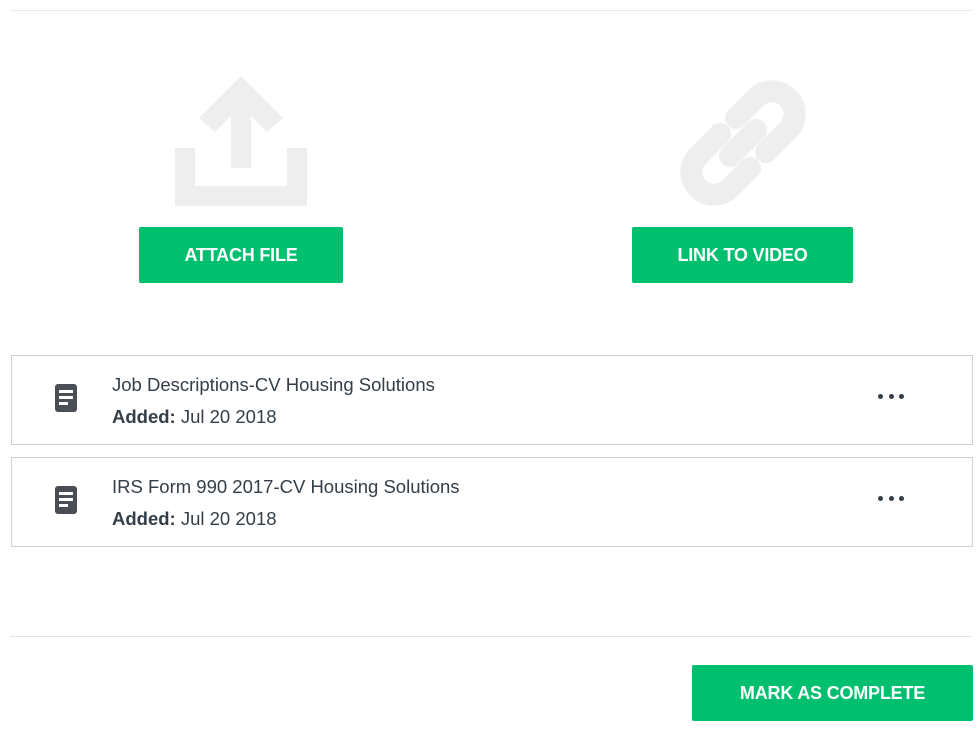  Describe the element at coordinates (491, 636) in the screenshot. I see `footer-divider` at that location.